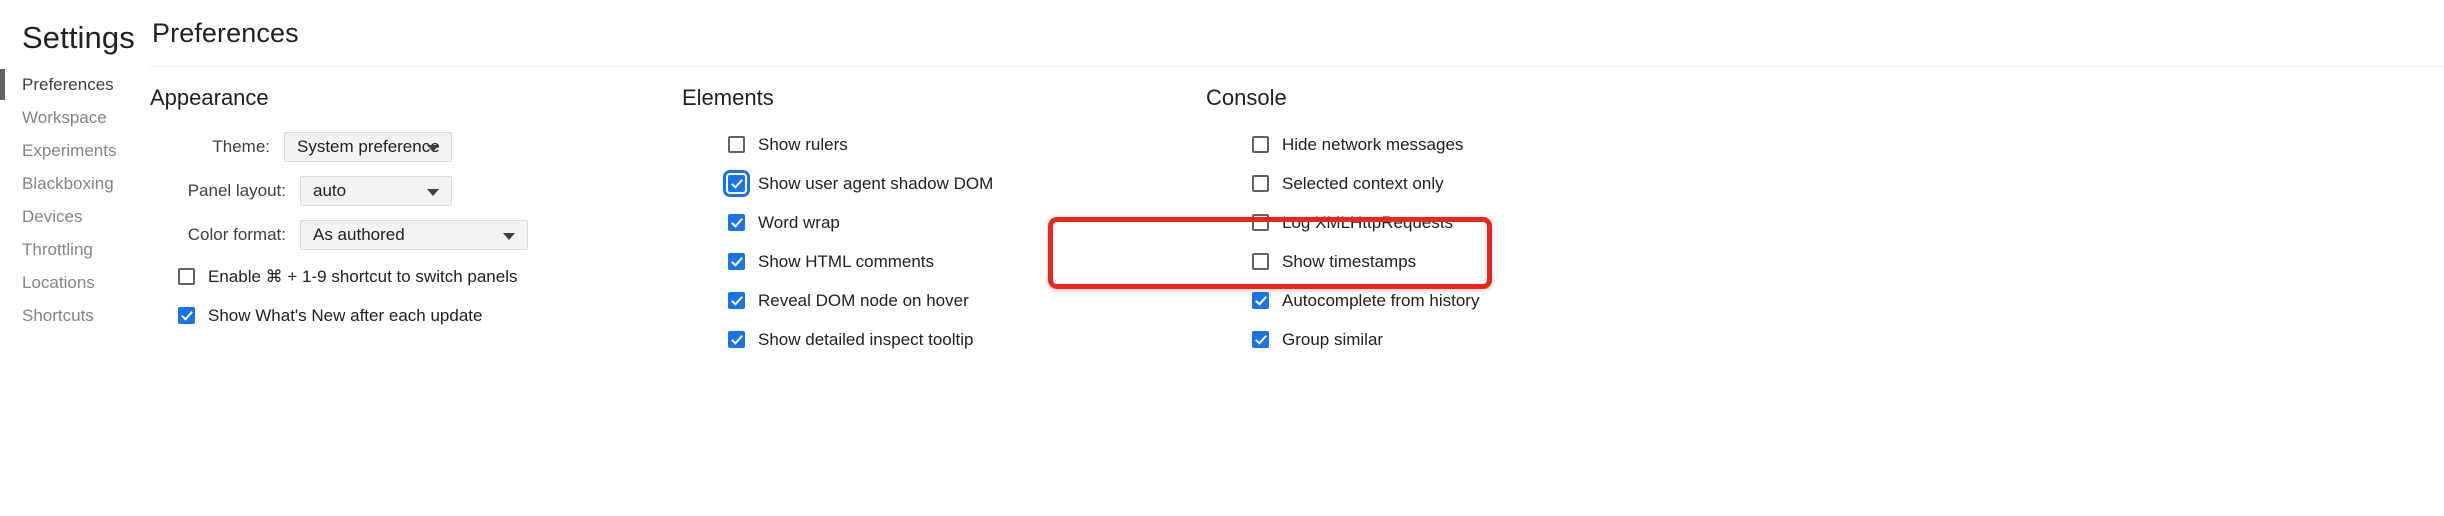 This screenshot has width=2444, height=516. Describe the element at coordinates (57, 249) in the screenshot. I see `sidebar-item-label: Throttling` at that location.